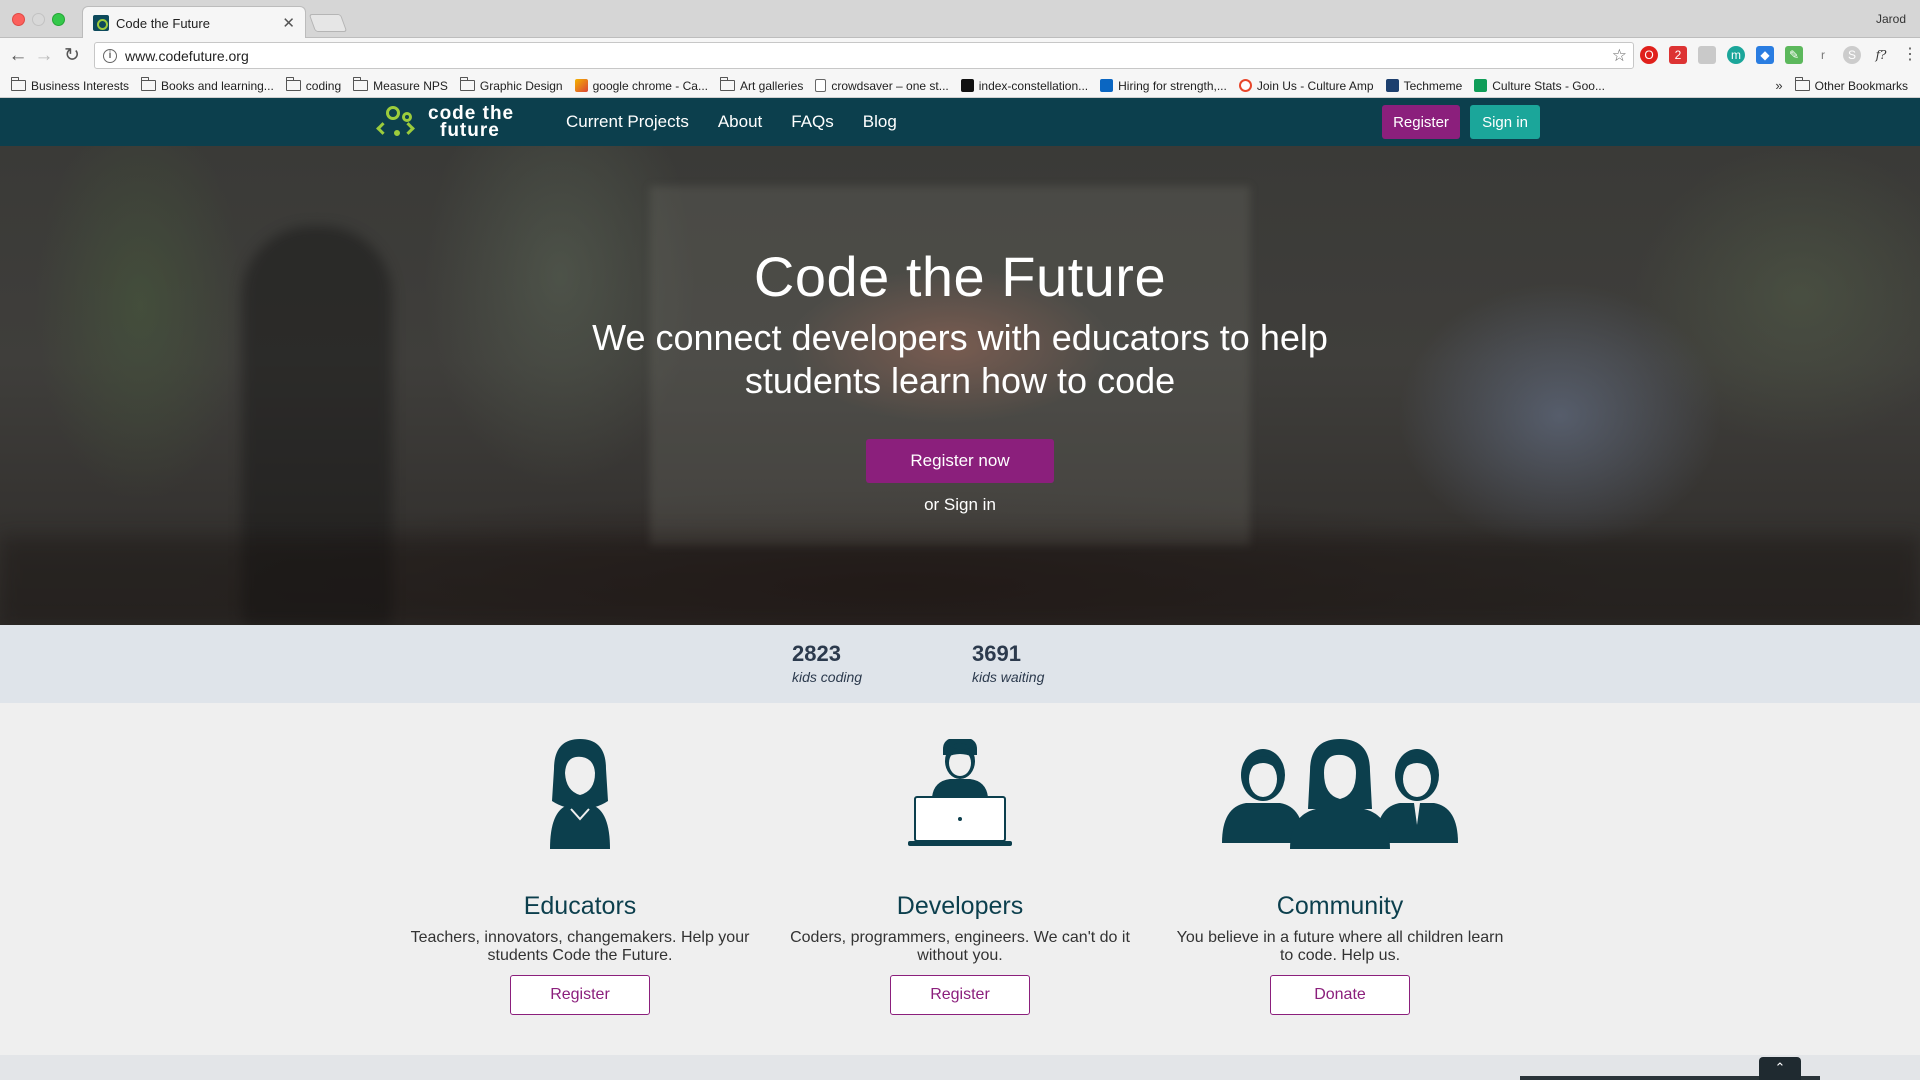 This screenshot has width=1920, height=1080. Describe the element at coordinates (471, 122) in the screenshot. I see `logo-wordmark: code the future` at that location.